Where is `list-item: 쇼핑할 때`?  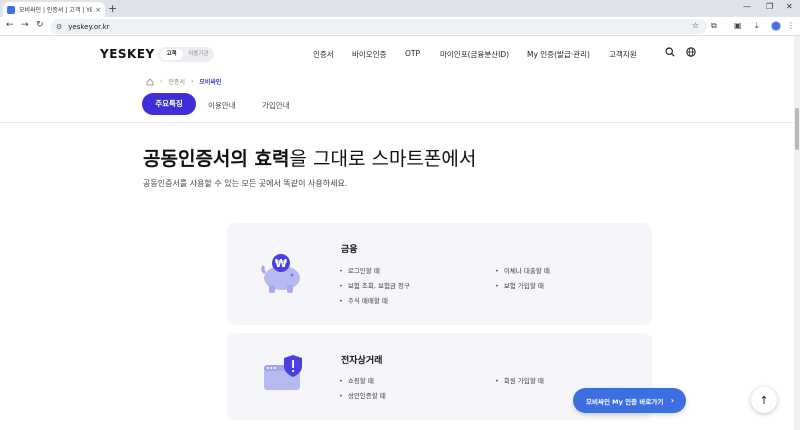 list-item: 쇼핑할 때 is located at coordinates (356, 380).